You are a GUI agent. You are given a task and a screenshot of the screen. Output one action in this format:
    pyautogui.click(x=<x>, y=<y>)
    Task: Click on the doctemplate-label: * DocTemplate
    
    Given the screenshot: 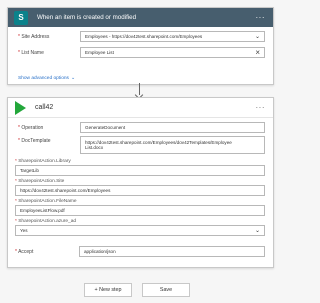 What is the action you would take?
    pyautogui.click(x=34, y=141)
    